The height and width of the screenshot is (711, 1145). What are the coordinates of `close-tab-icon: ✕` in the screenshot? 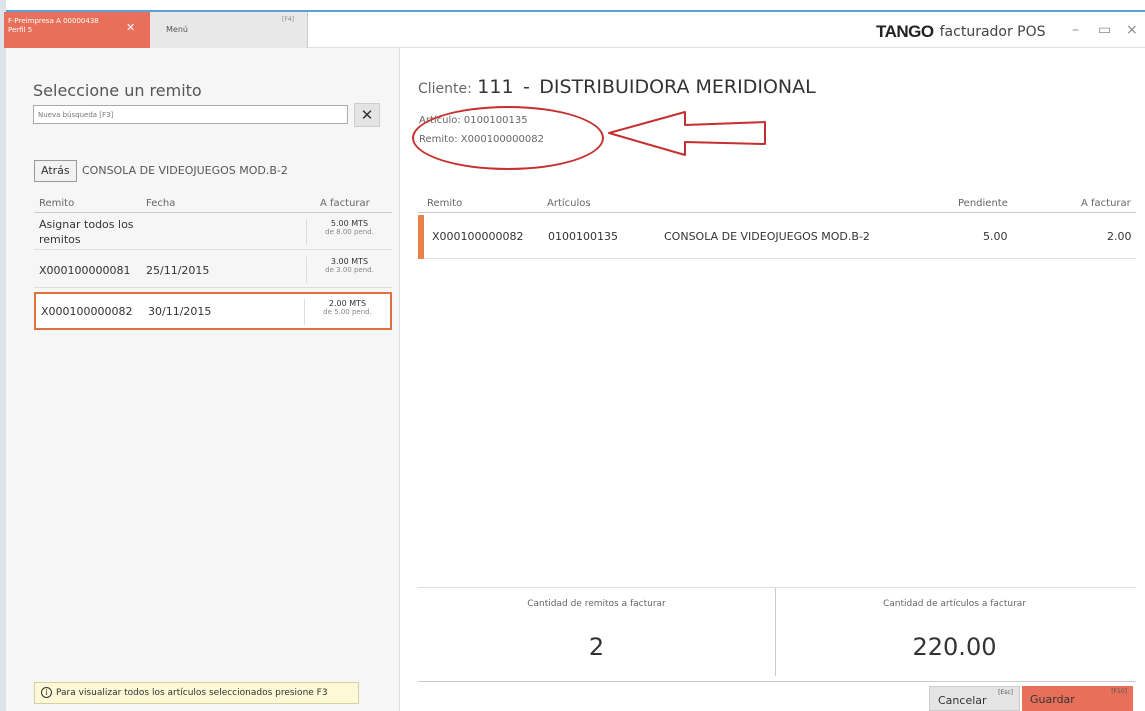 It's located at (130, 27).